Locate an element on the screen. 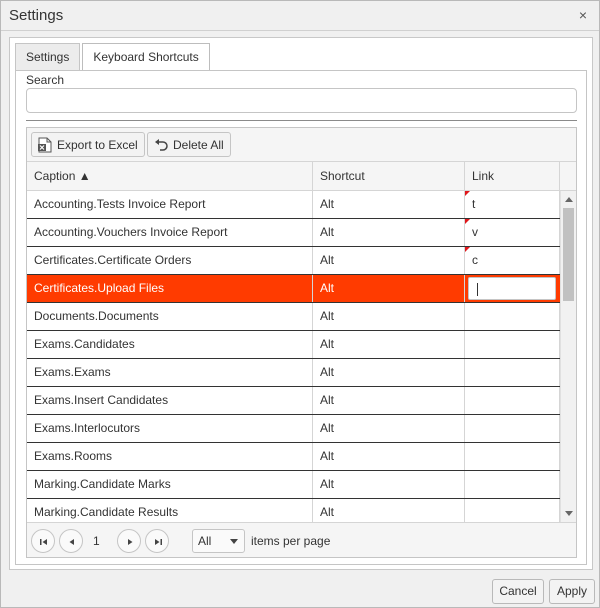 The width and height of the screenshot is (600, 608). table-row: Exams.Insert Candidates Alt is located at coordinates (293, 401).